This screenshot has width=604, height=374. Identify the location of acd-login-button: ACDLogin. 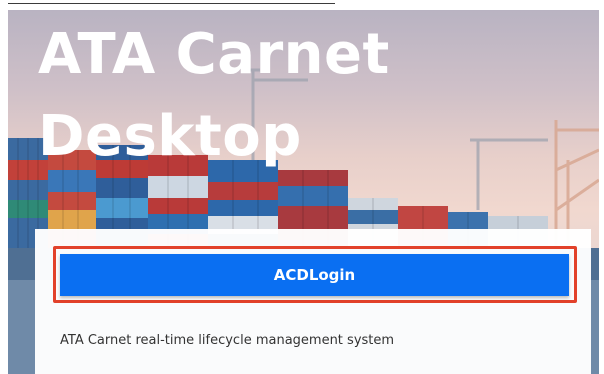
(314, 275).